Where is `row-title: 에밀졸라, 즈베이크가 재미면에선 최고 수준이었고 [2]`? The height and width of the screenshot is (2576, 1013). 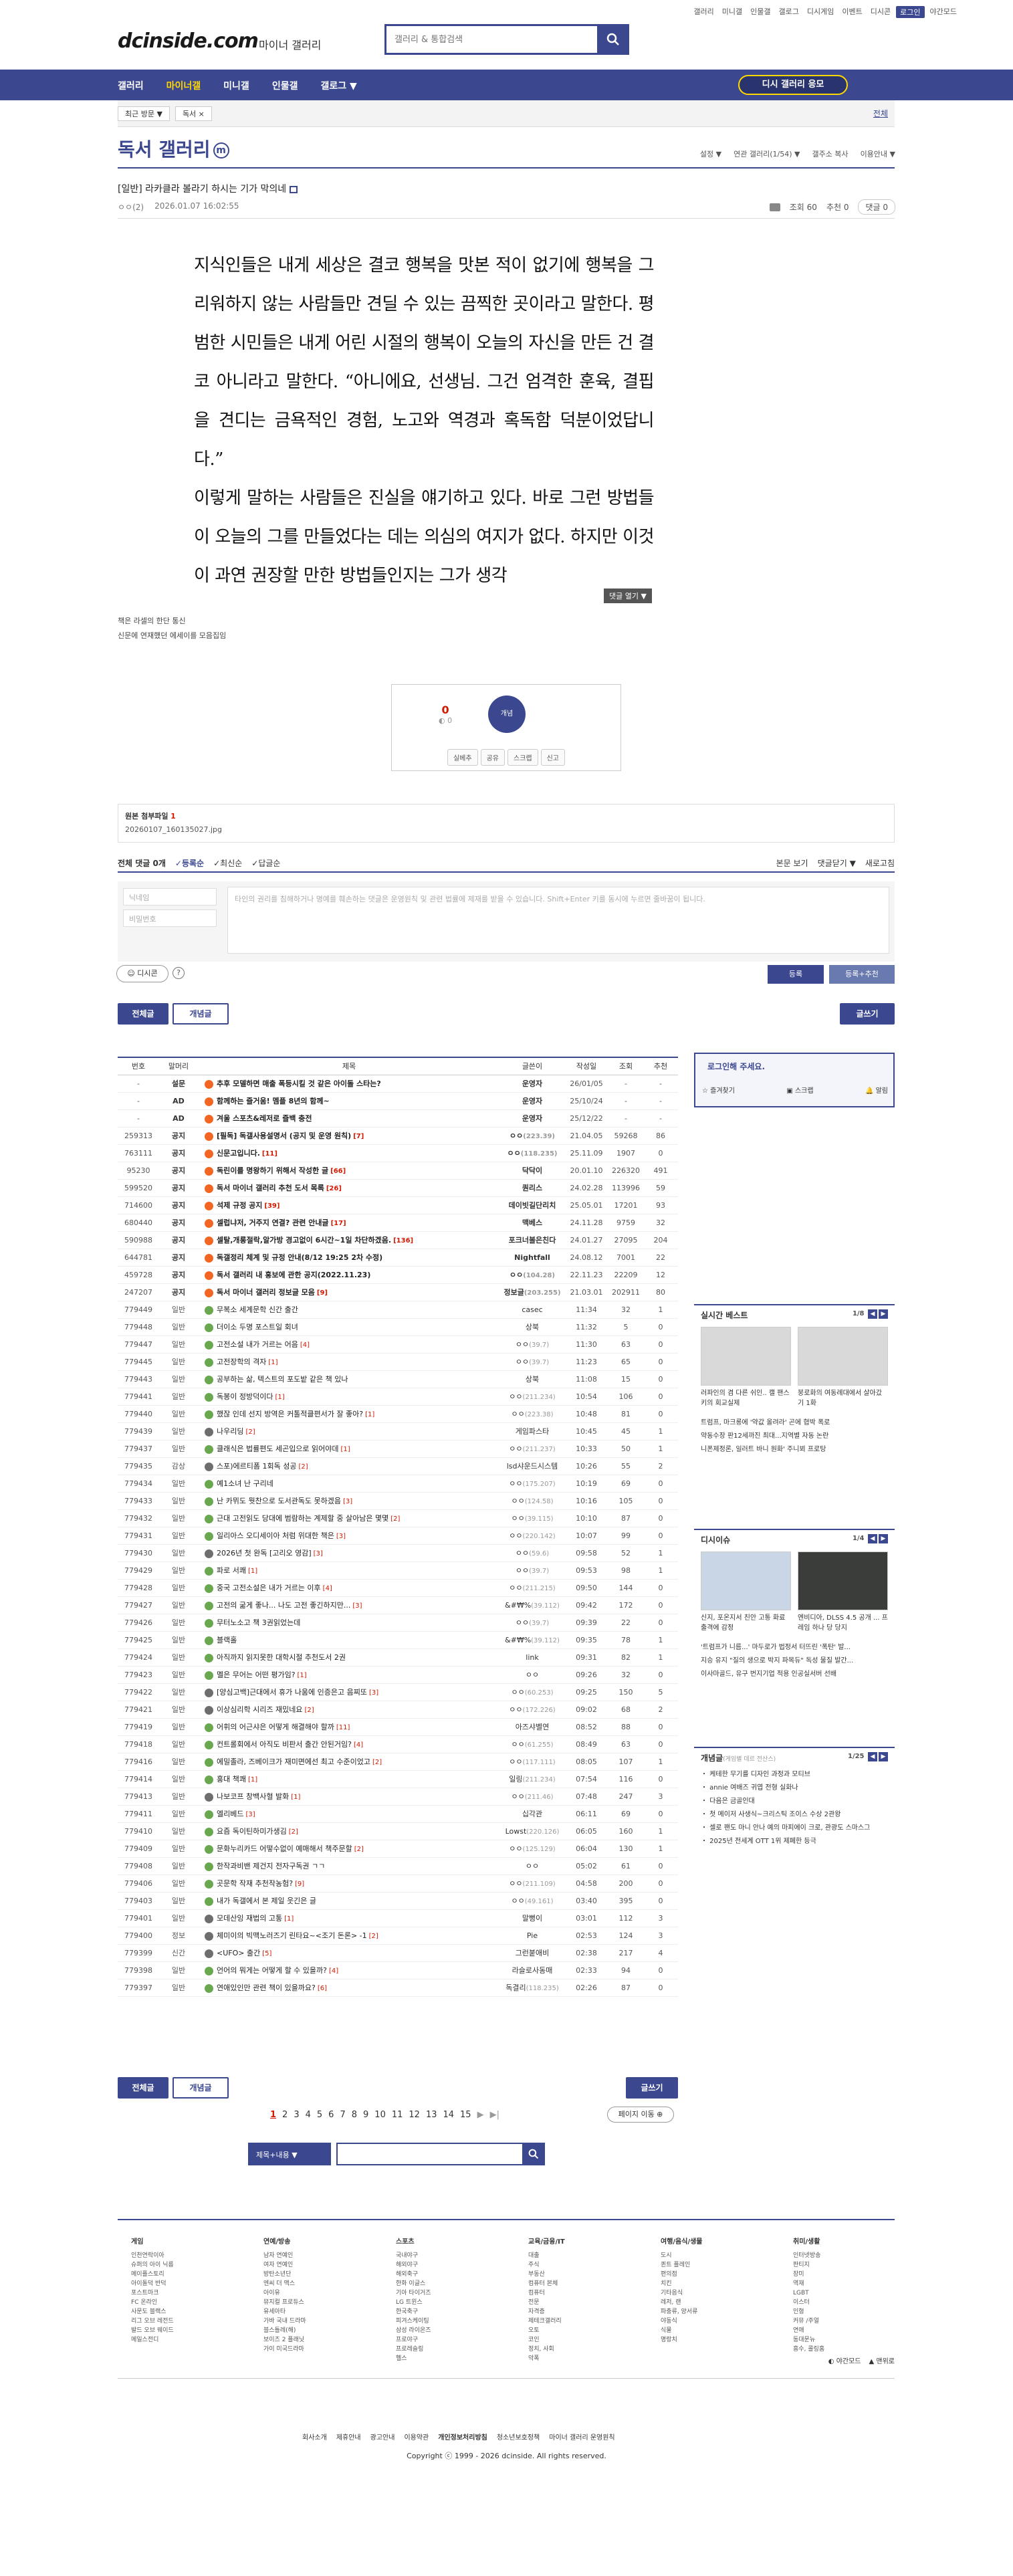 row-title: 에밀졸라, 즈베이크가 재미면에선 최고 수준이었고 [2] is located at coordinates (349, 1762).